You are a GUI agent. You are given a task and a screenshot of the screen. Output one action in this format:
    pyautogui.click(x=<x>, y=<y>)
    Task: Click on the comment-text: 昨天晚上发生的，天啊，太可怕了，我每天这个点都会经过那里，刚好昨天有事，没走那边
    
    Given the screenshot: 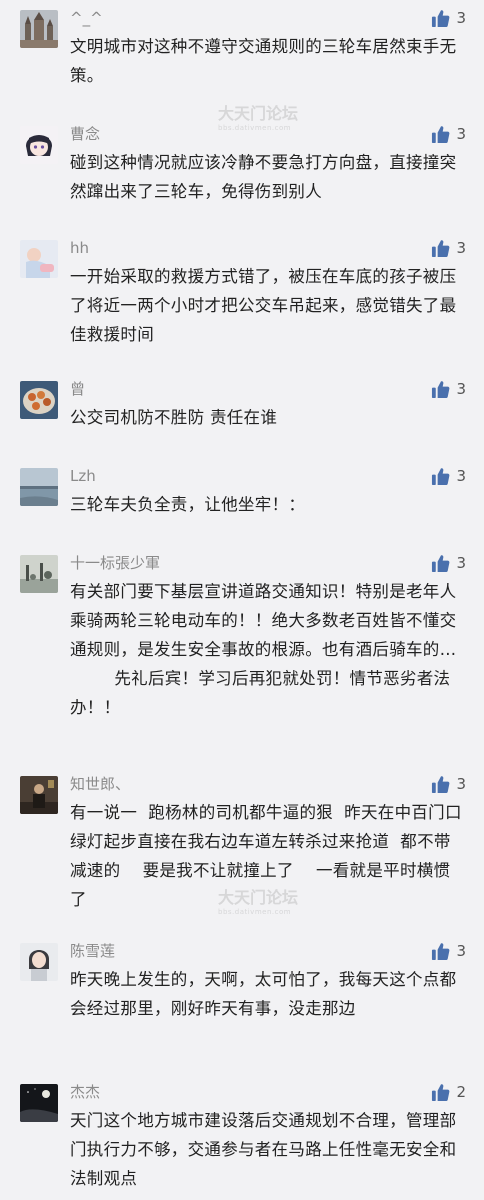 What is the action you would take?
    pyautogui.click(x=263, y=994)
    